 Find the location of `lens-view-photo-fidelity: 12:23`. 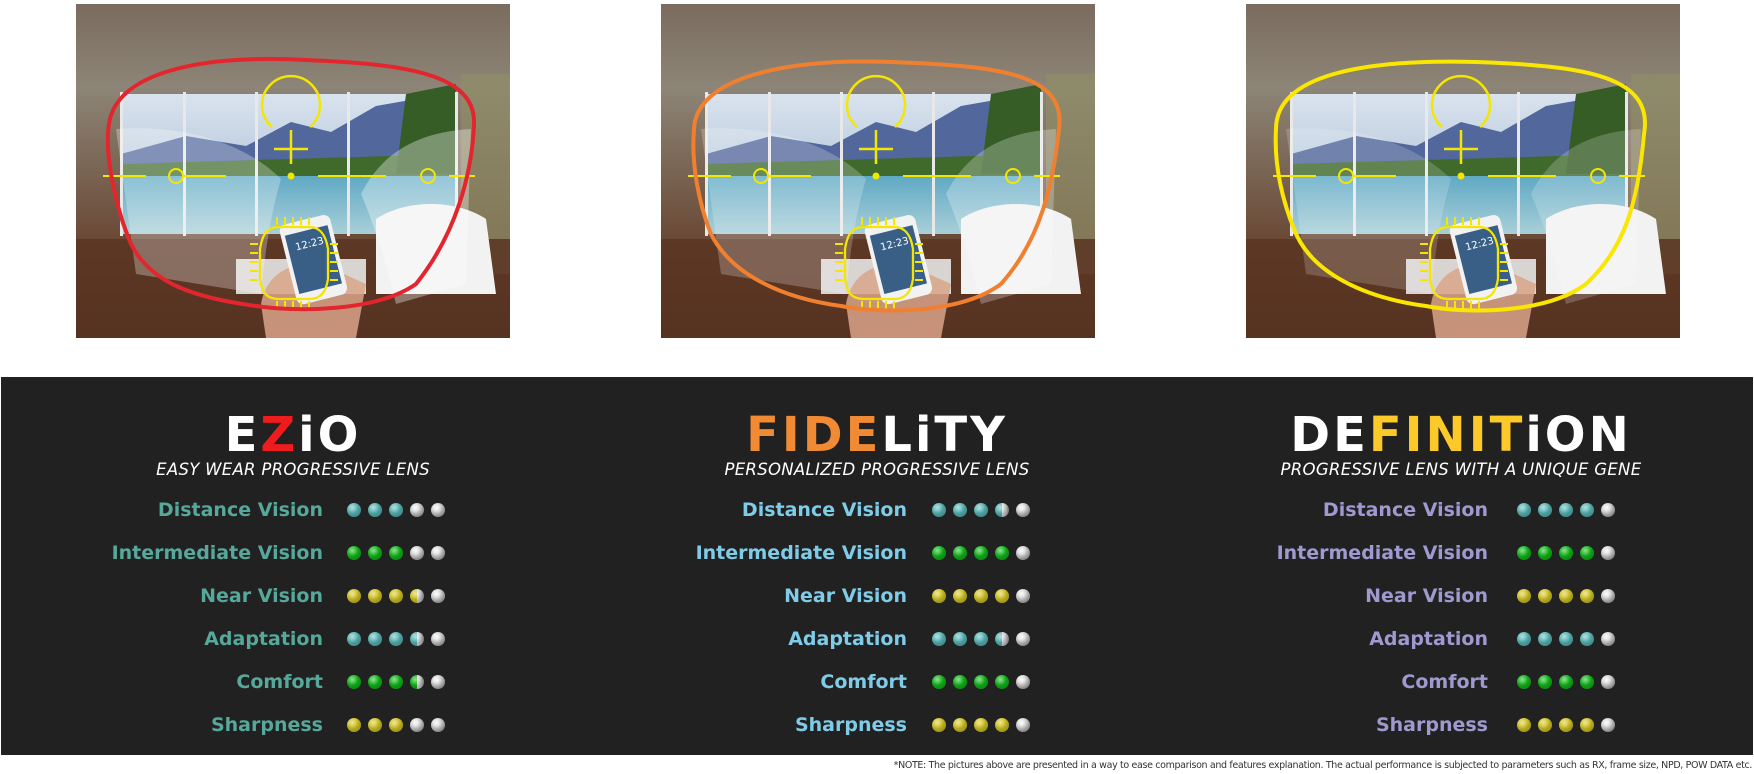

lens-view-photo-fidelity: 12:23 is located at coordinates (878, 171).